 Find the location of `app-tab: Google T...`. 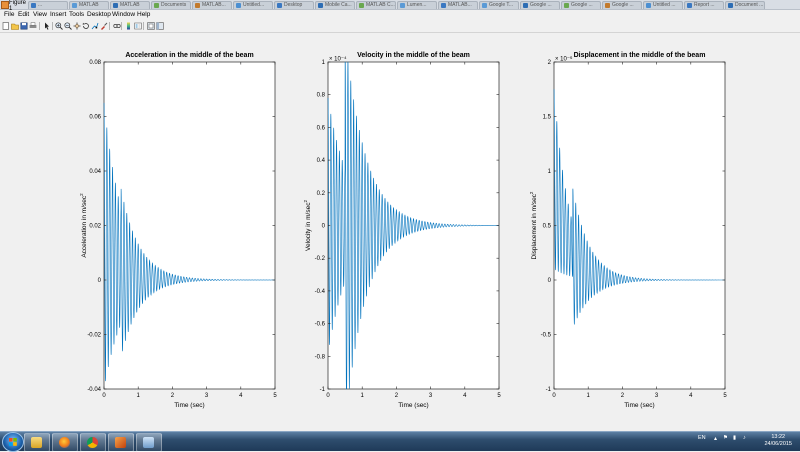

app-tab: Google T... is located at coordinates (499, 5).